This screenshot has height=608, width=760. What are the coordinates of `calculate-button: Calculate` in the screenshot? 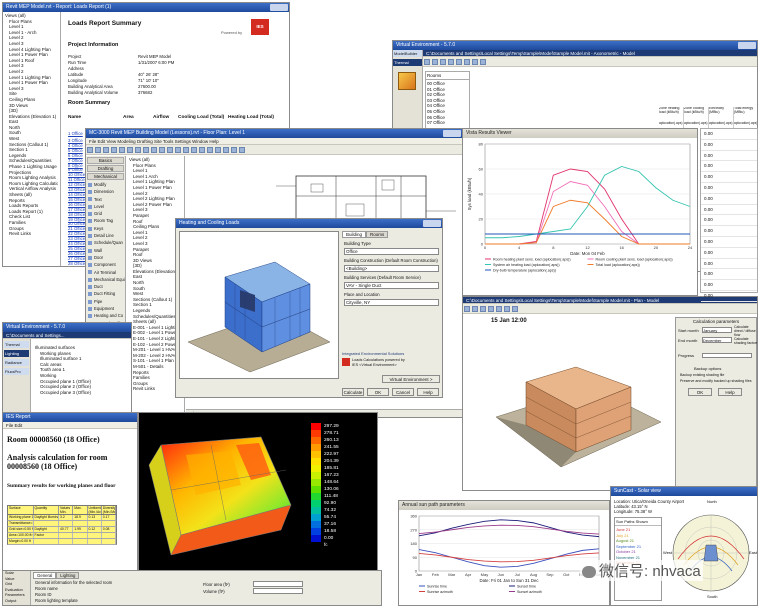 It's located at (353, 392).